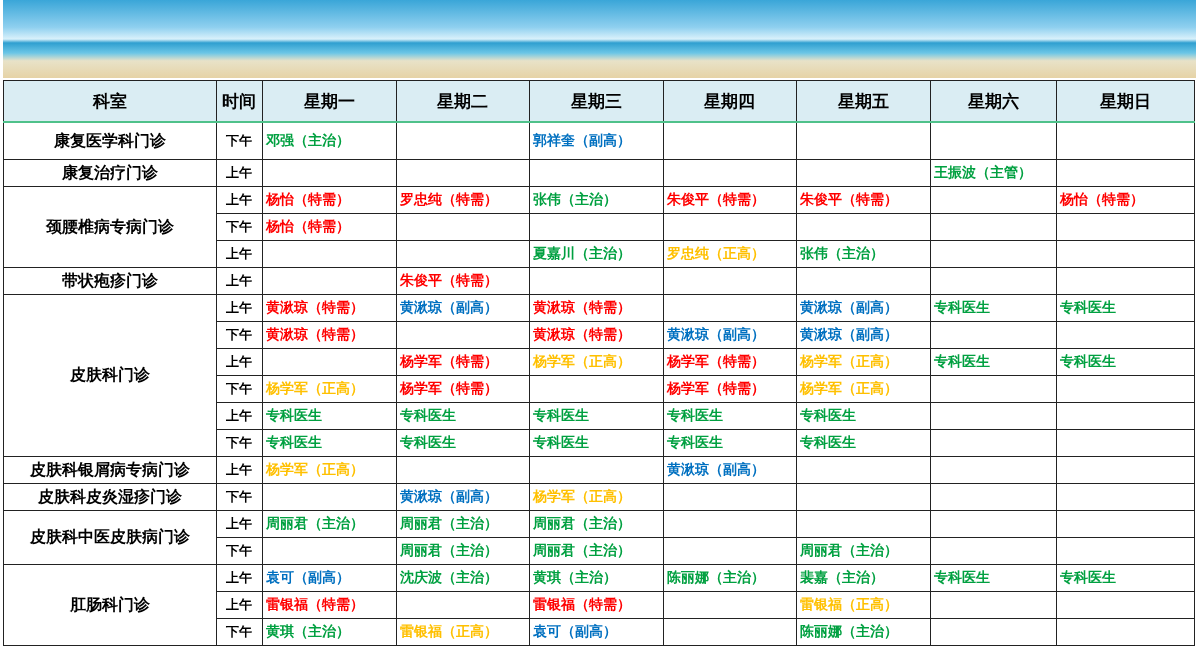 This screenshot has height=647, width=1196. Describe the element at coordinates (463, 200) in the screenshot. I see `doctor-cell: 罗忠纯（特需）` at that location.